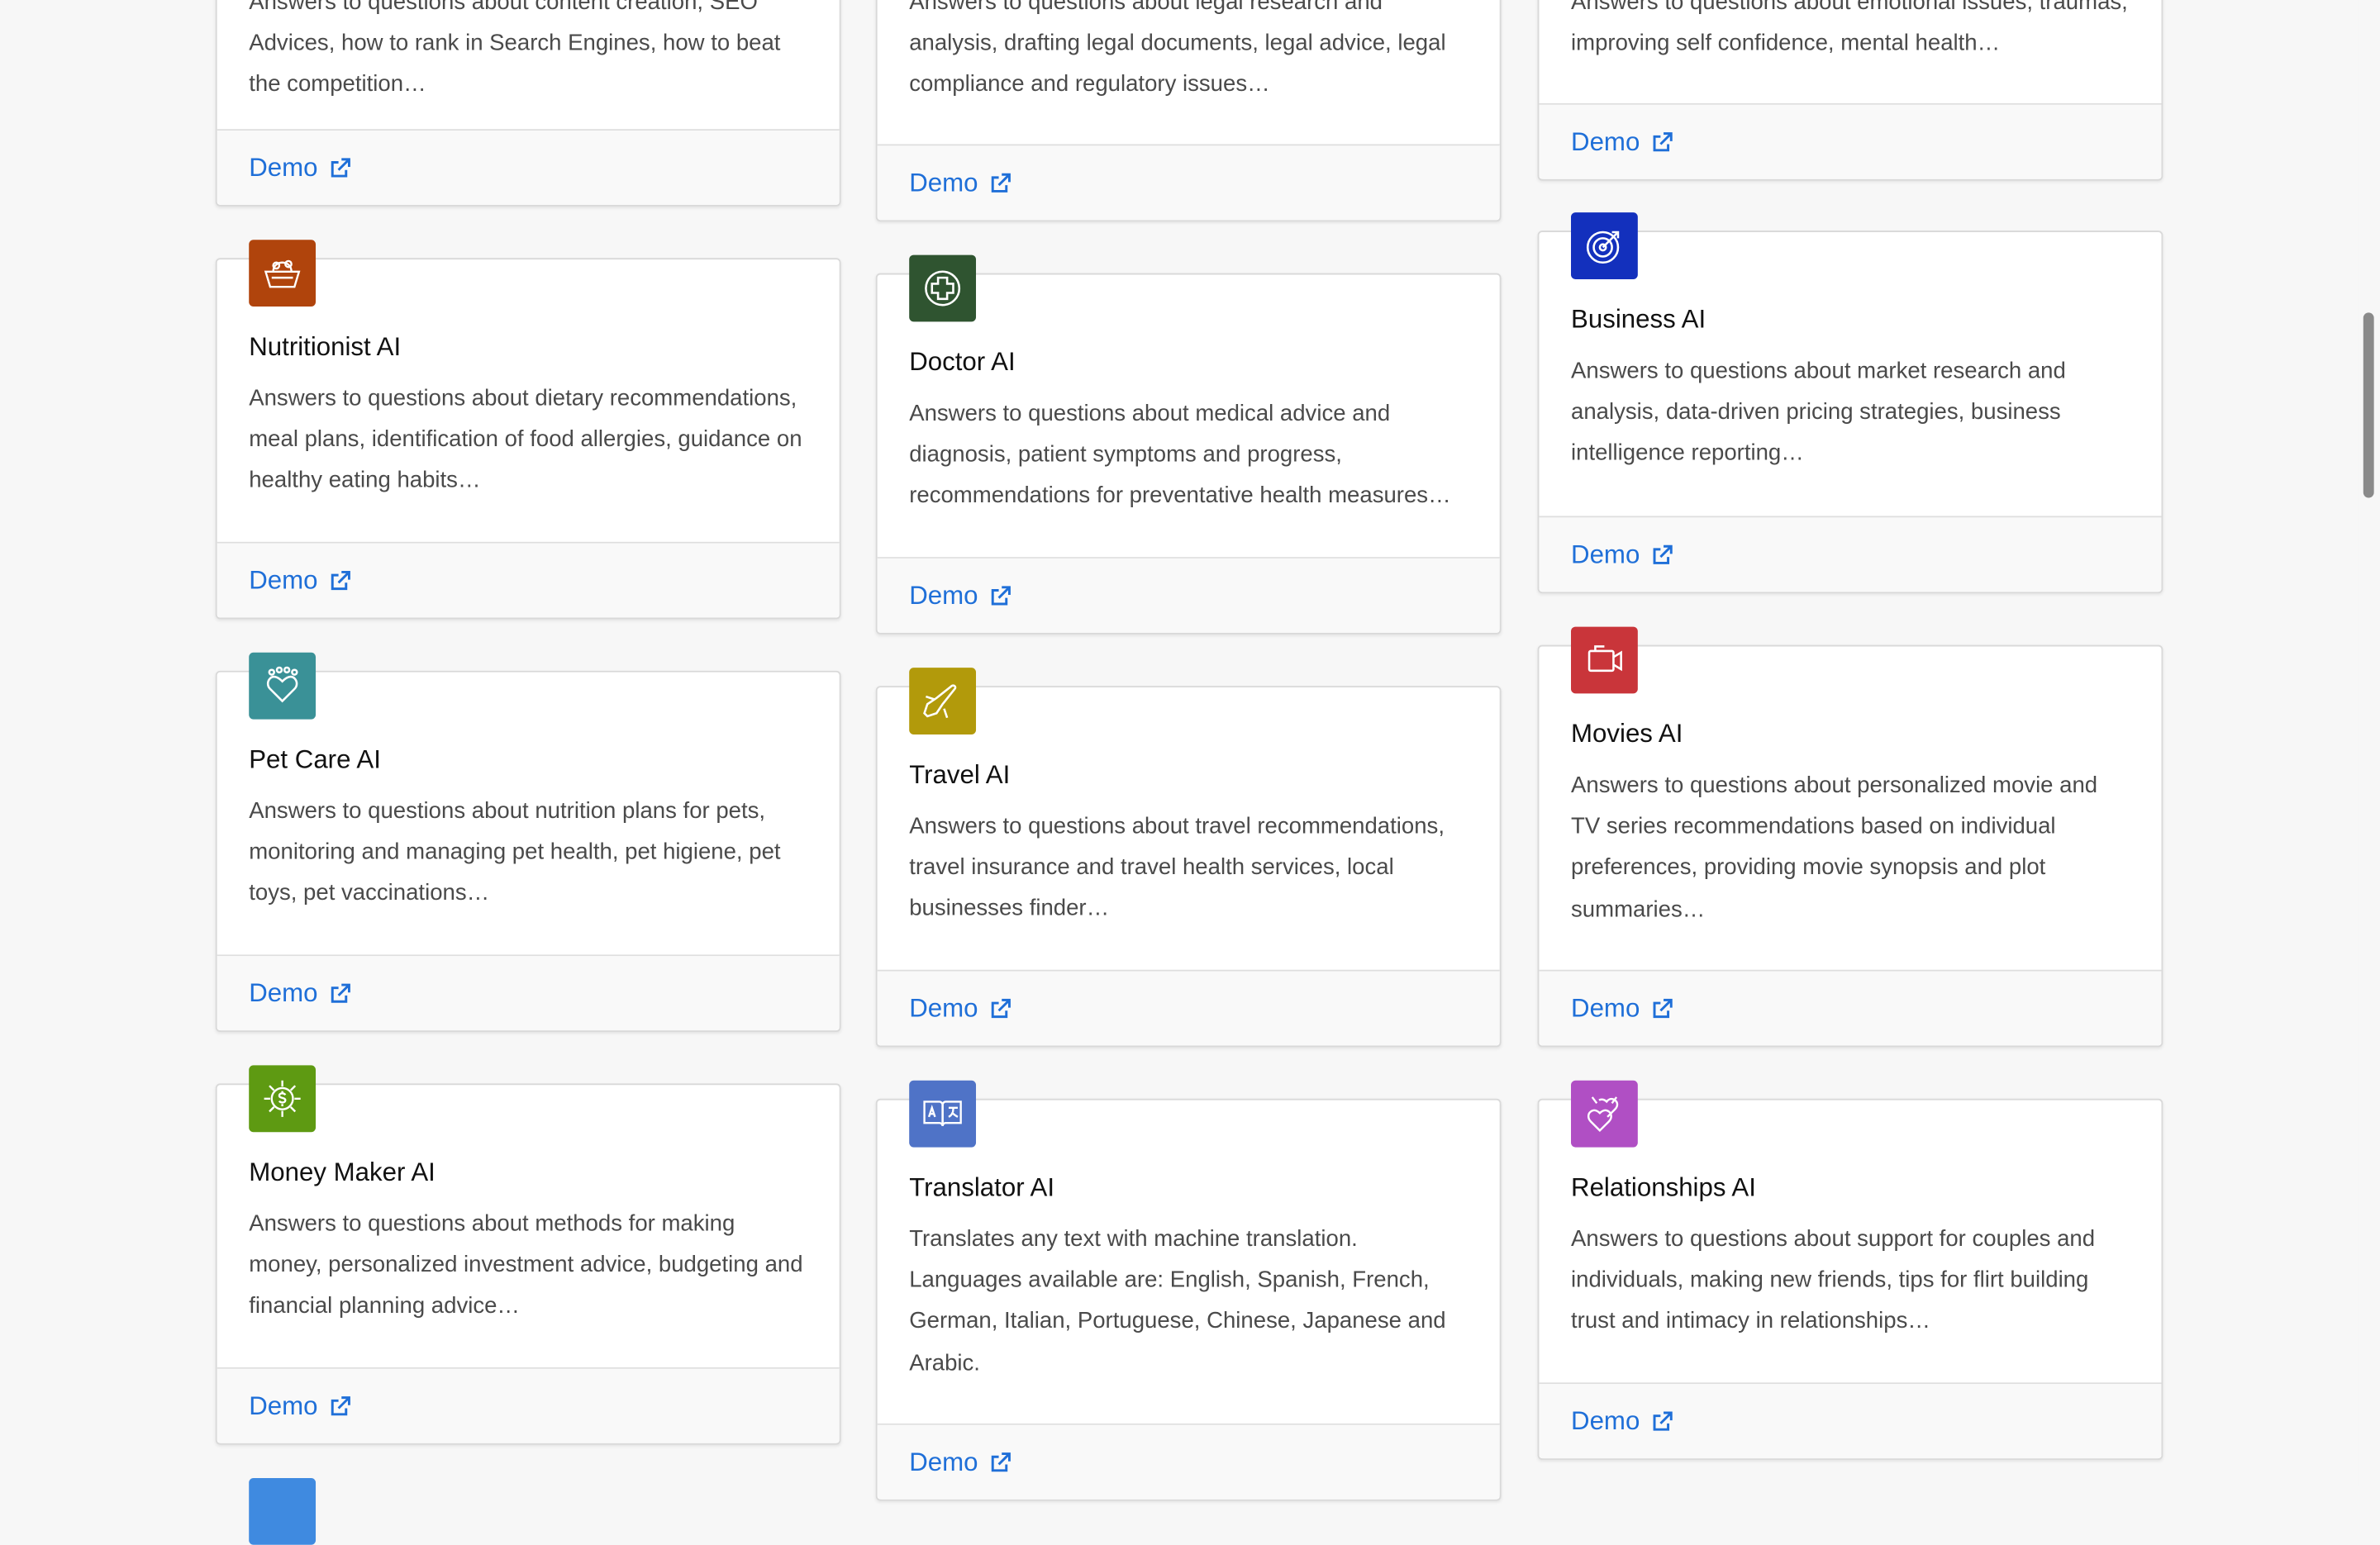 This screenshot has width=2380, height=1545. Describe the element at coordinates (342, 1172) in the screenshot. I see `card-title: Money Maker AI` at that location.